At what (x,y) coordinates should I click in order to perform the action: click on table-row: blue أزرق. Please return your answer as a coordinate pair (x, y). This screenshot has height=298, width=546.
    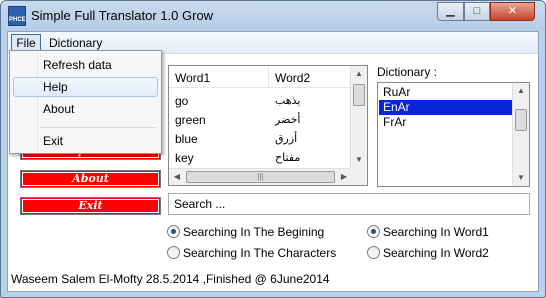
    Looking at the image, I should click on (260, 139).